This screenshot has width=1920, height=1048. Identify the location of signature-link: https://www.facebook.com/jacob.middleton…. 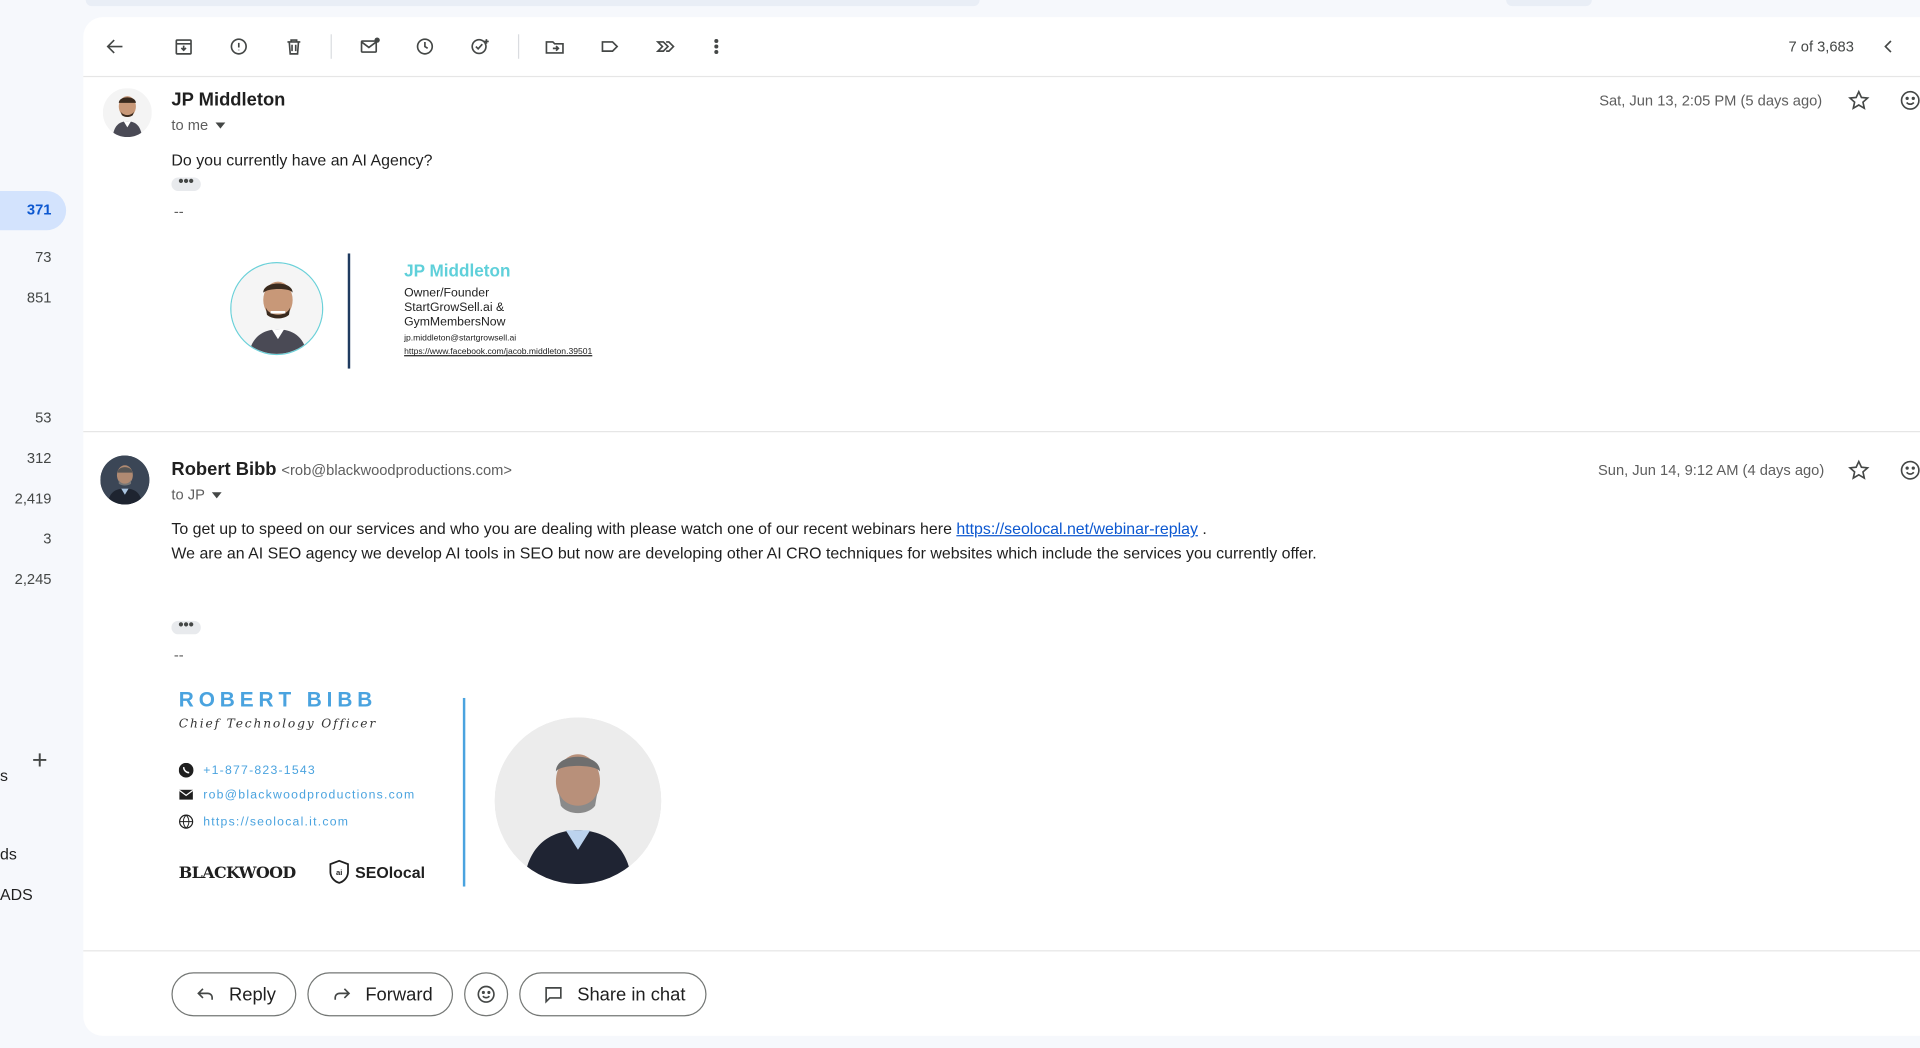
(498, 352).